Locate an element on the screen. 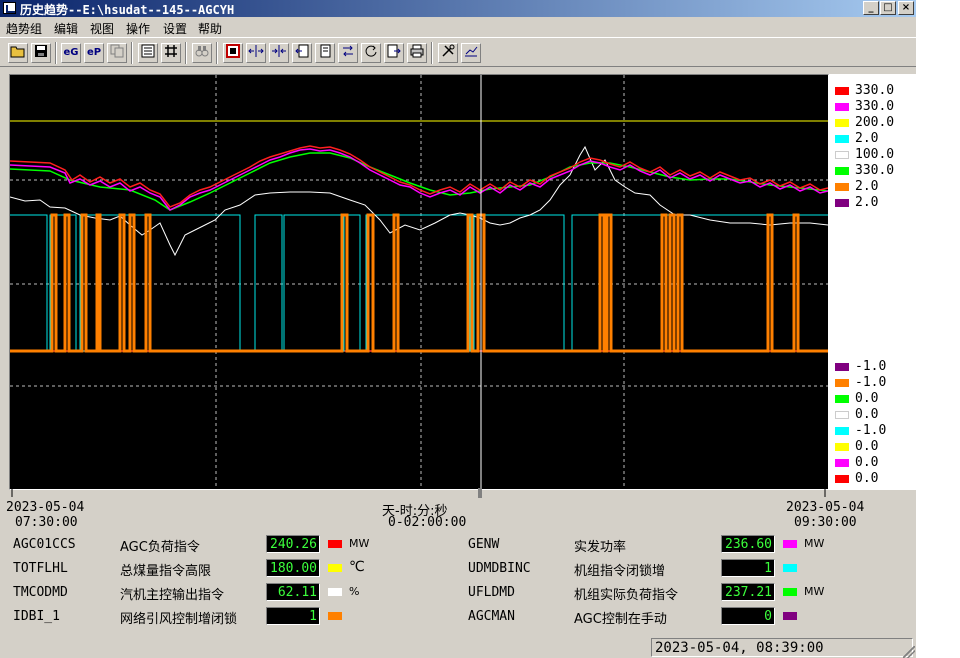 The height and width of the screenshot is (658, 960). scale-bottom-tmcodmd: 0.0 is located at coordinates (875, 414).